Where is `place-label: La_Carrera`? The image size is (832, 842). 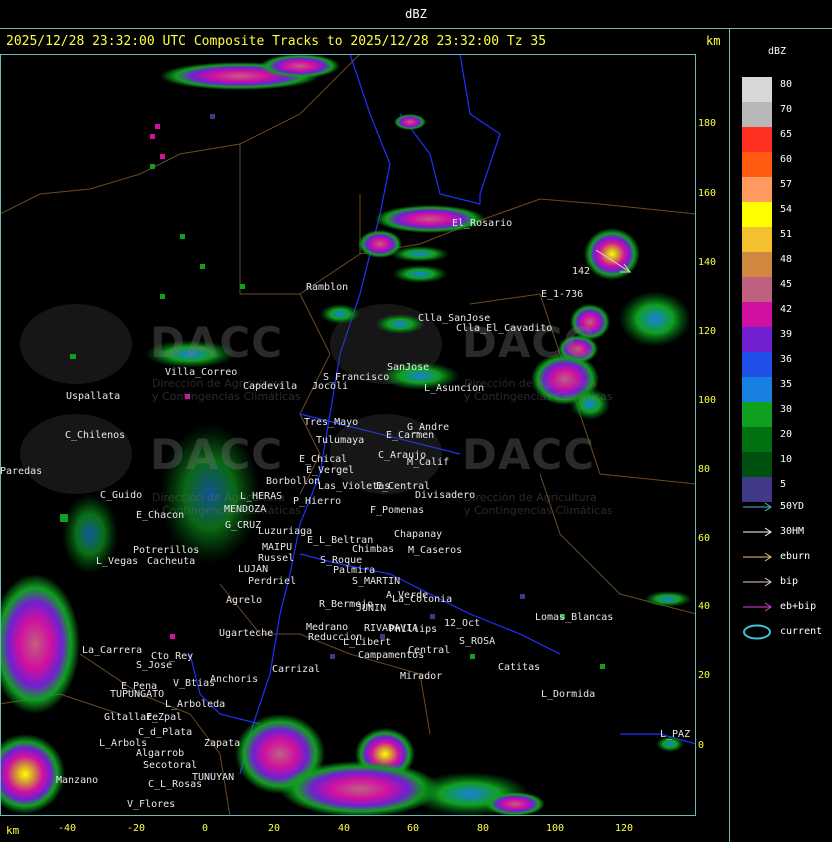
place-label: La_Carrera is located at coordinates (112, 650).